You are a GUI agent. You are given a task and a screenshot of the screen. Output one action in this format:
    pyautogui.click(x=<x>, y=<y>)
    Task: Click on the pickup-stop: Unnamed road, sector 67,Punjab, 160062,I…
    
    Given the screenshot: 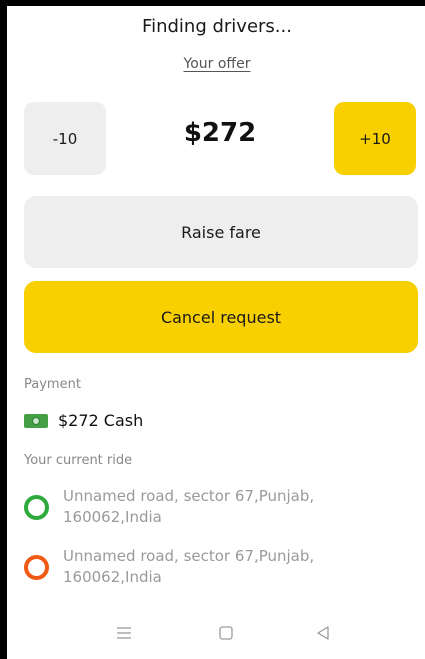 What is the action you would take?
    pyautogui.click(x=193, y=507)
    